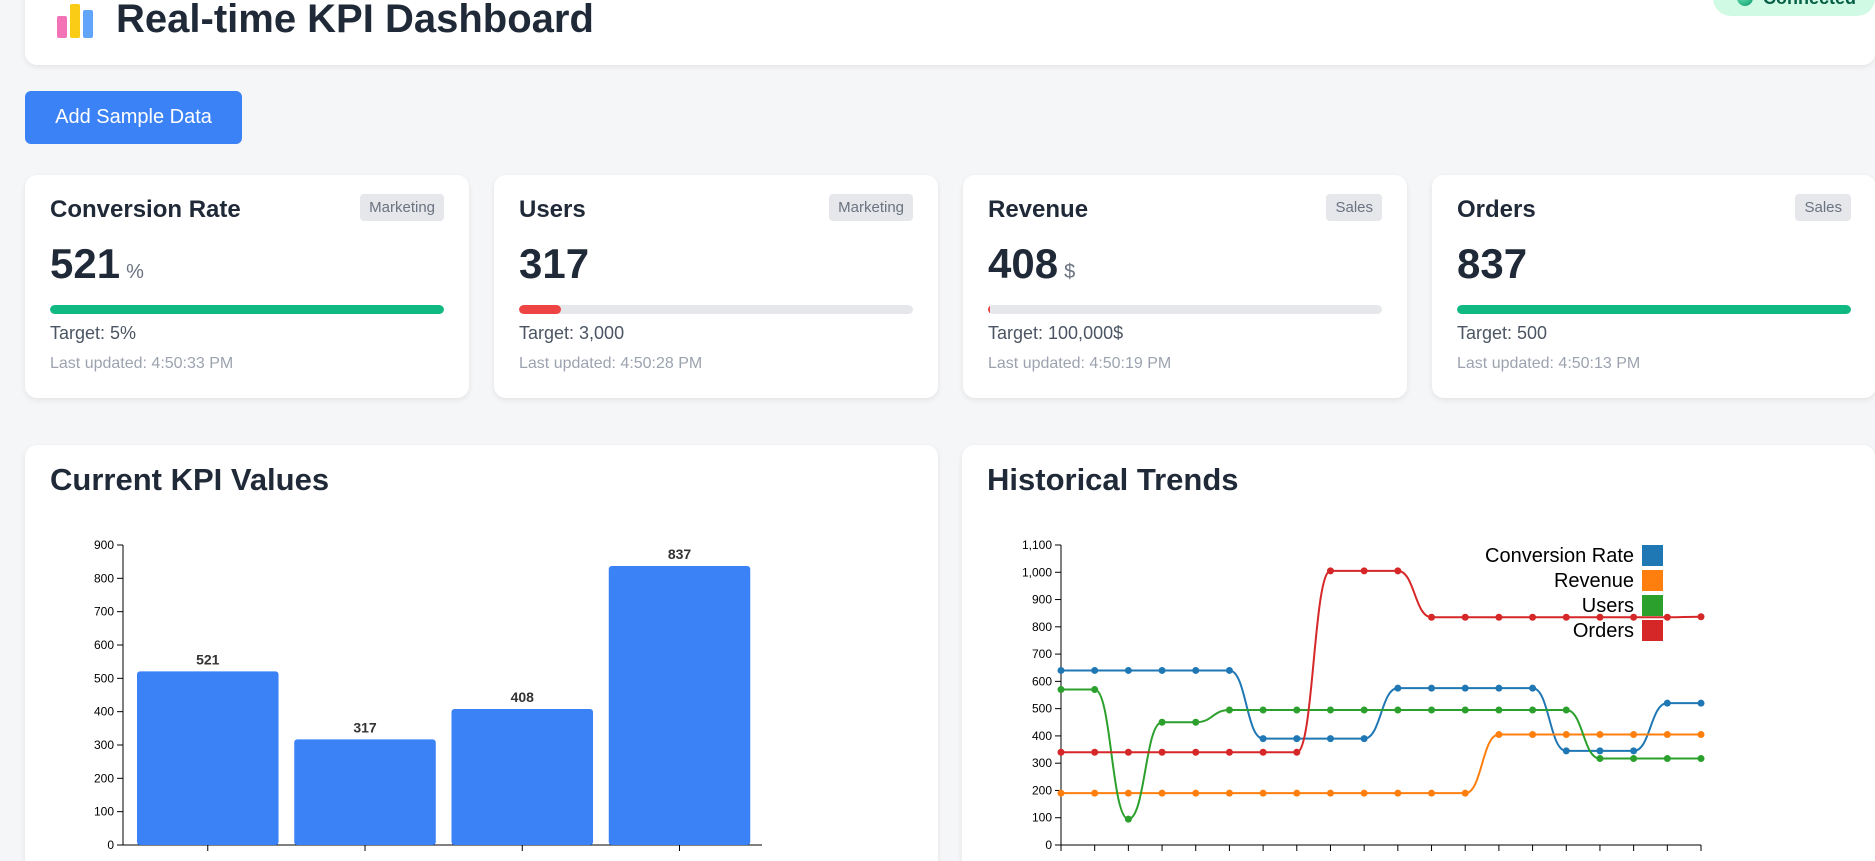 The image size is (1875, 861). What do you see at coordinates (1038, 209) in the screenshot?
I see `kpi-name: Revenue` at bounding box center [1038, 209].